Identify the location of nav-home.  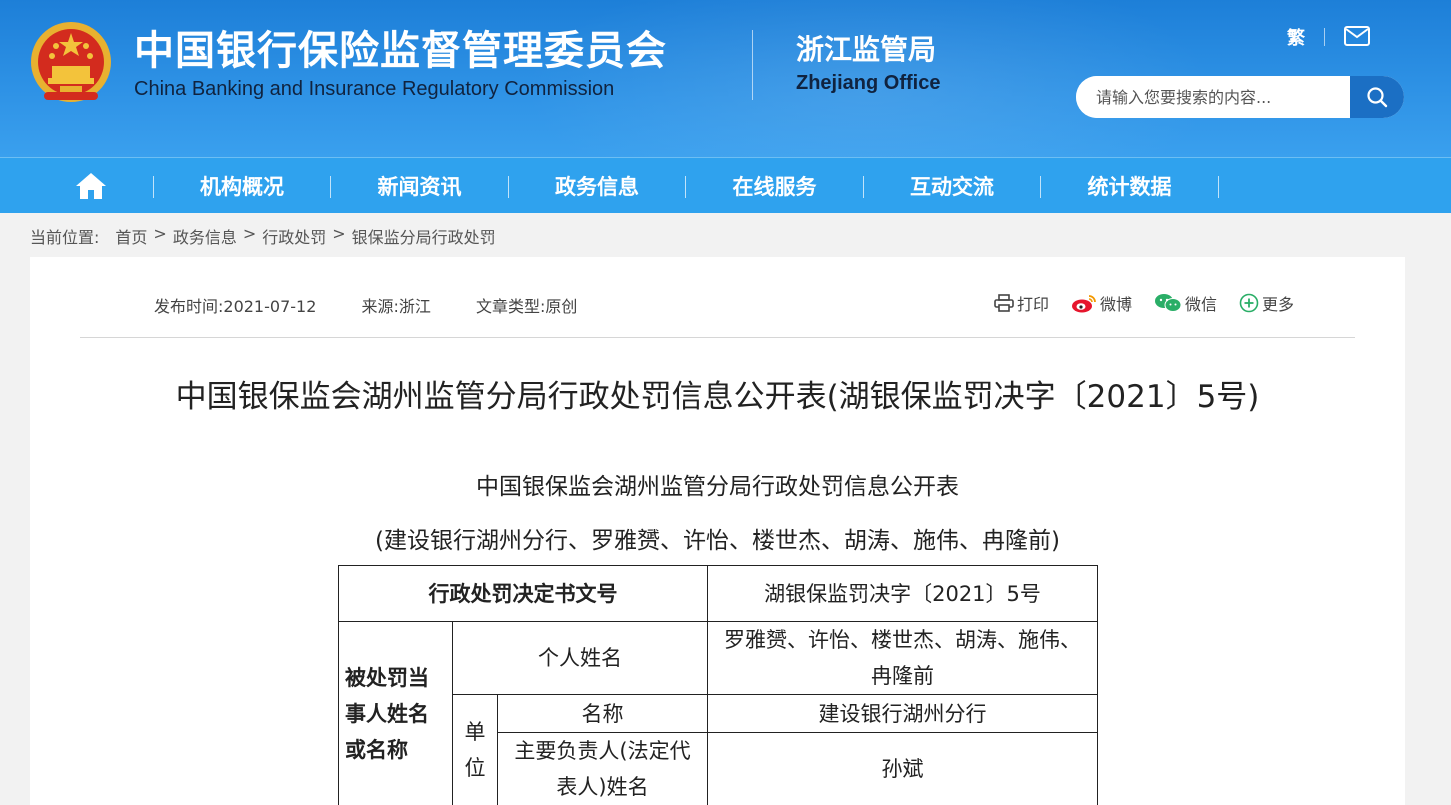
(91, 186).